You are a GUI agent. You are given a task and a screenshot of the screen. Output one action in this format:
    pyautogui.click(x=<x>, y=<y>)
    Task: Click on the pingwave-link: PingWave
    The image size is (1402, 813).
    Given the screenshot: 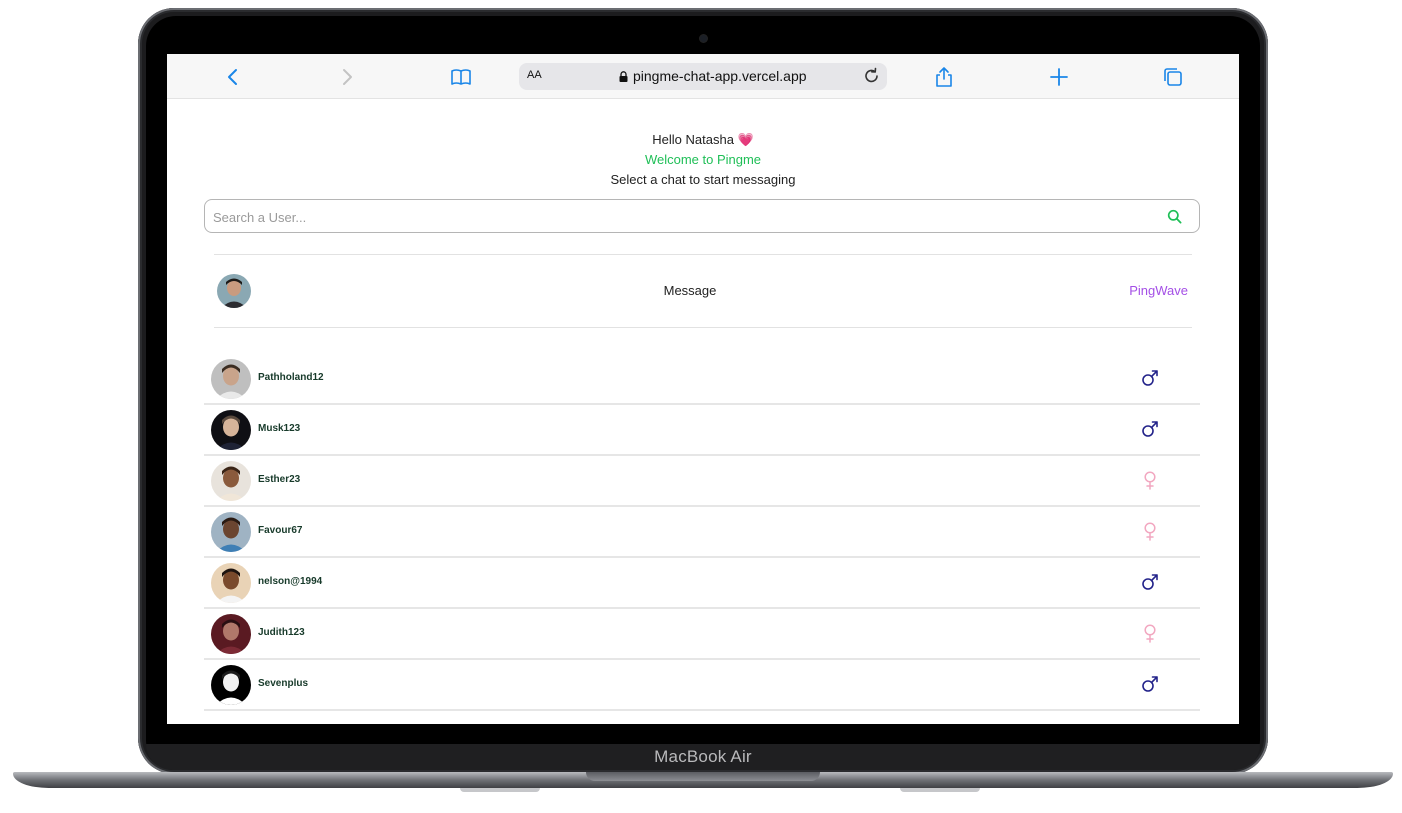 What is the action you would take?
    pyautogui.click(x=1158, y=290)
    